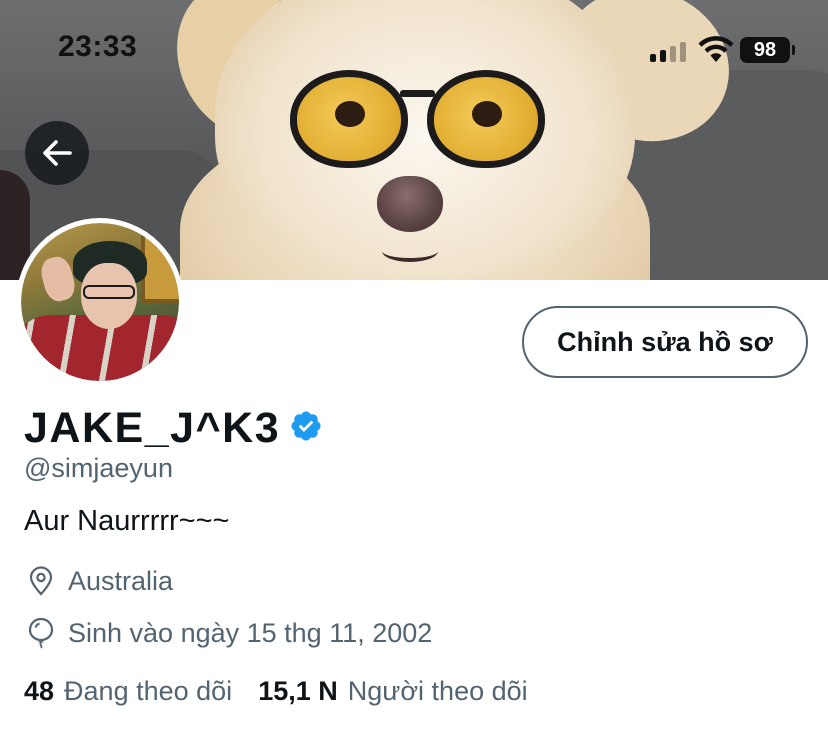 This screenshot has height=749, width=828. Describe the element at coordinates (665, 342) in the screenshot. I see `edit-profile-button: Chỉnh sửa hồ sơ` at that location.